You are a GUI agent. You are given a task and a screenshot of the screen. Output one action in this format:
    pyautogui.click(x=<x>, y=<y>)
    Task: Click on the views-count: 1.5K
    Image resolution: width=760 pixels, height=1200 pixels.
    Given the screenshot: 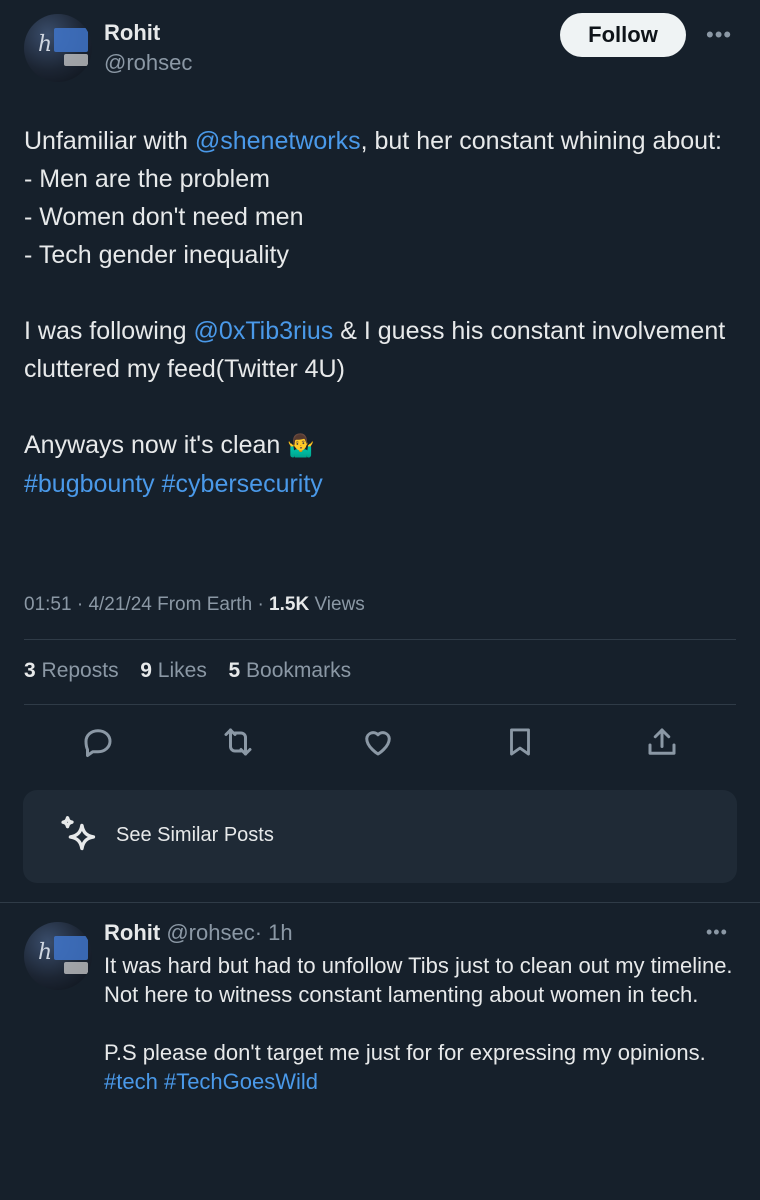 What is the action you would take?
    pyautogui.click(x=289, y=604)
    